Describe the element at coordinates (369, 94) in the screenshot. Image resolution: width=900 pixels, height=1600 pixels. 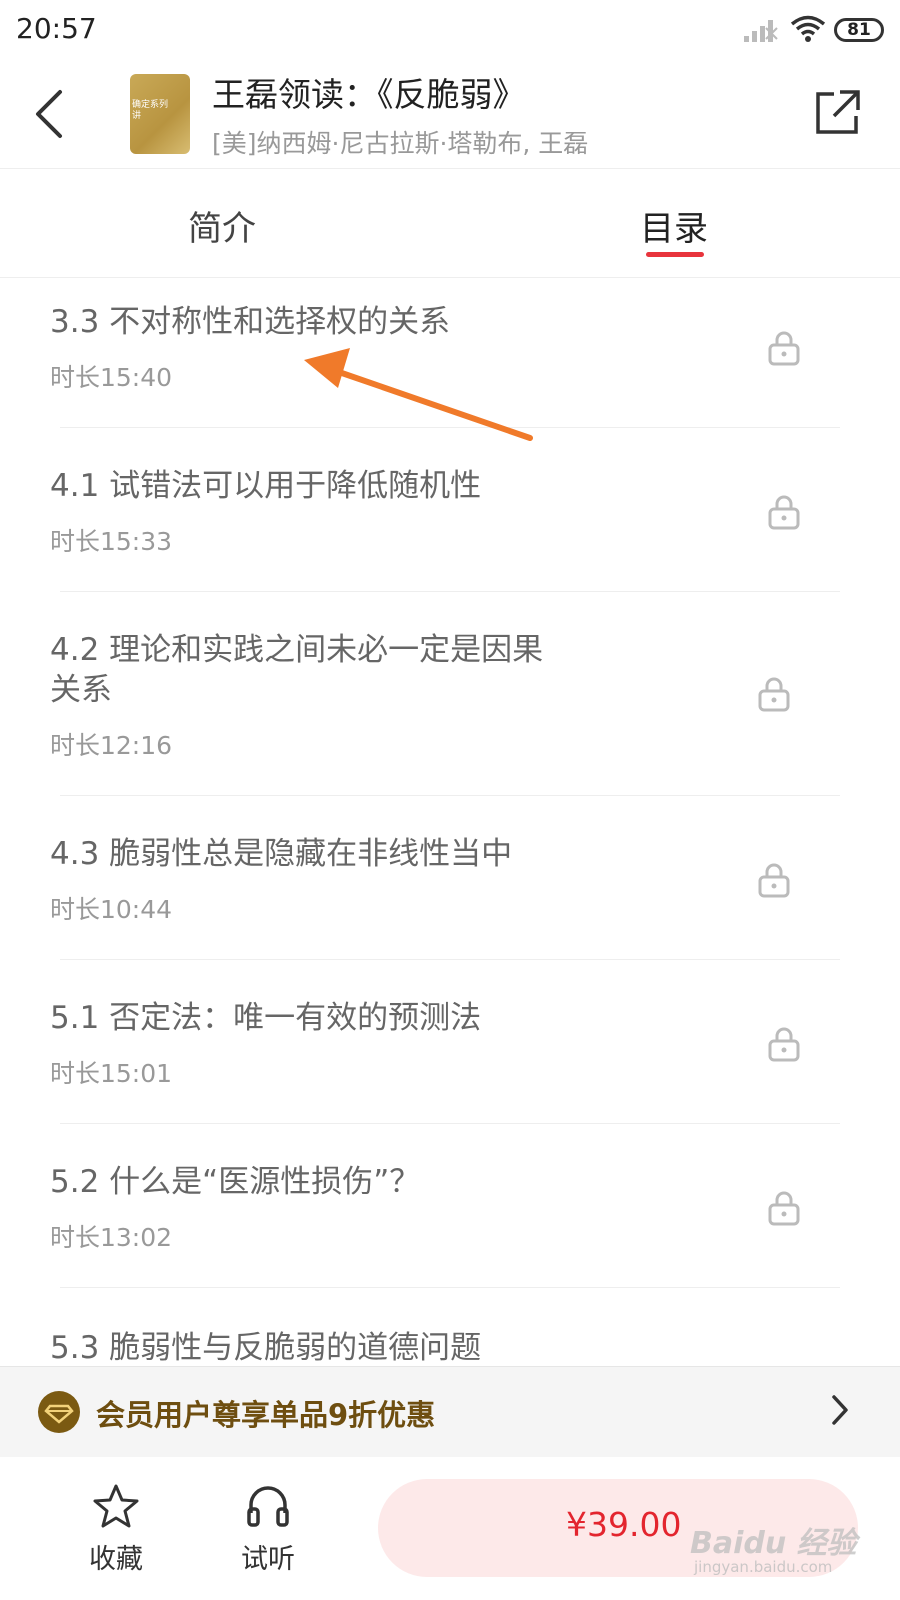
I see `book-title: 王磊领读：《反脆弱》` at that location.